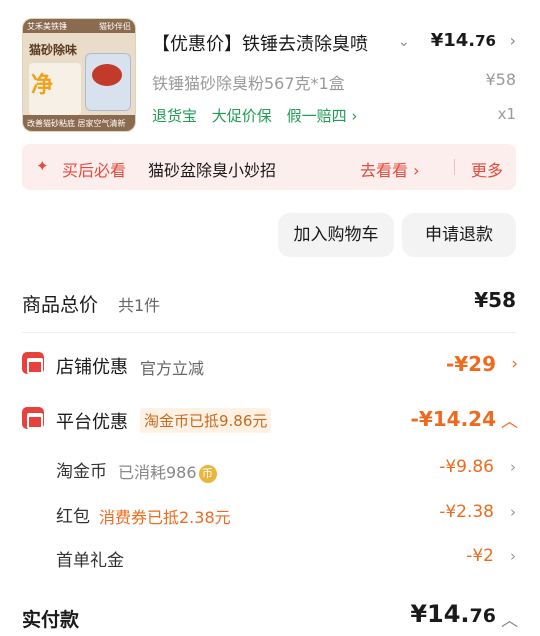 This screenshot has width=540, height=636. I want to click on product-price: ¥14.76, so click(463, 40).